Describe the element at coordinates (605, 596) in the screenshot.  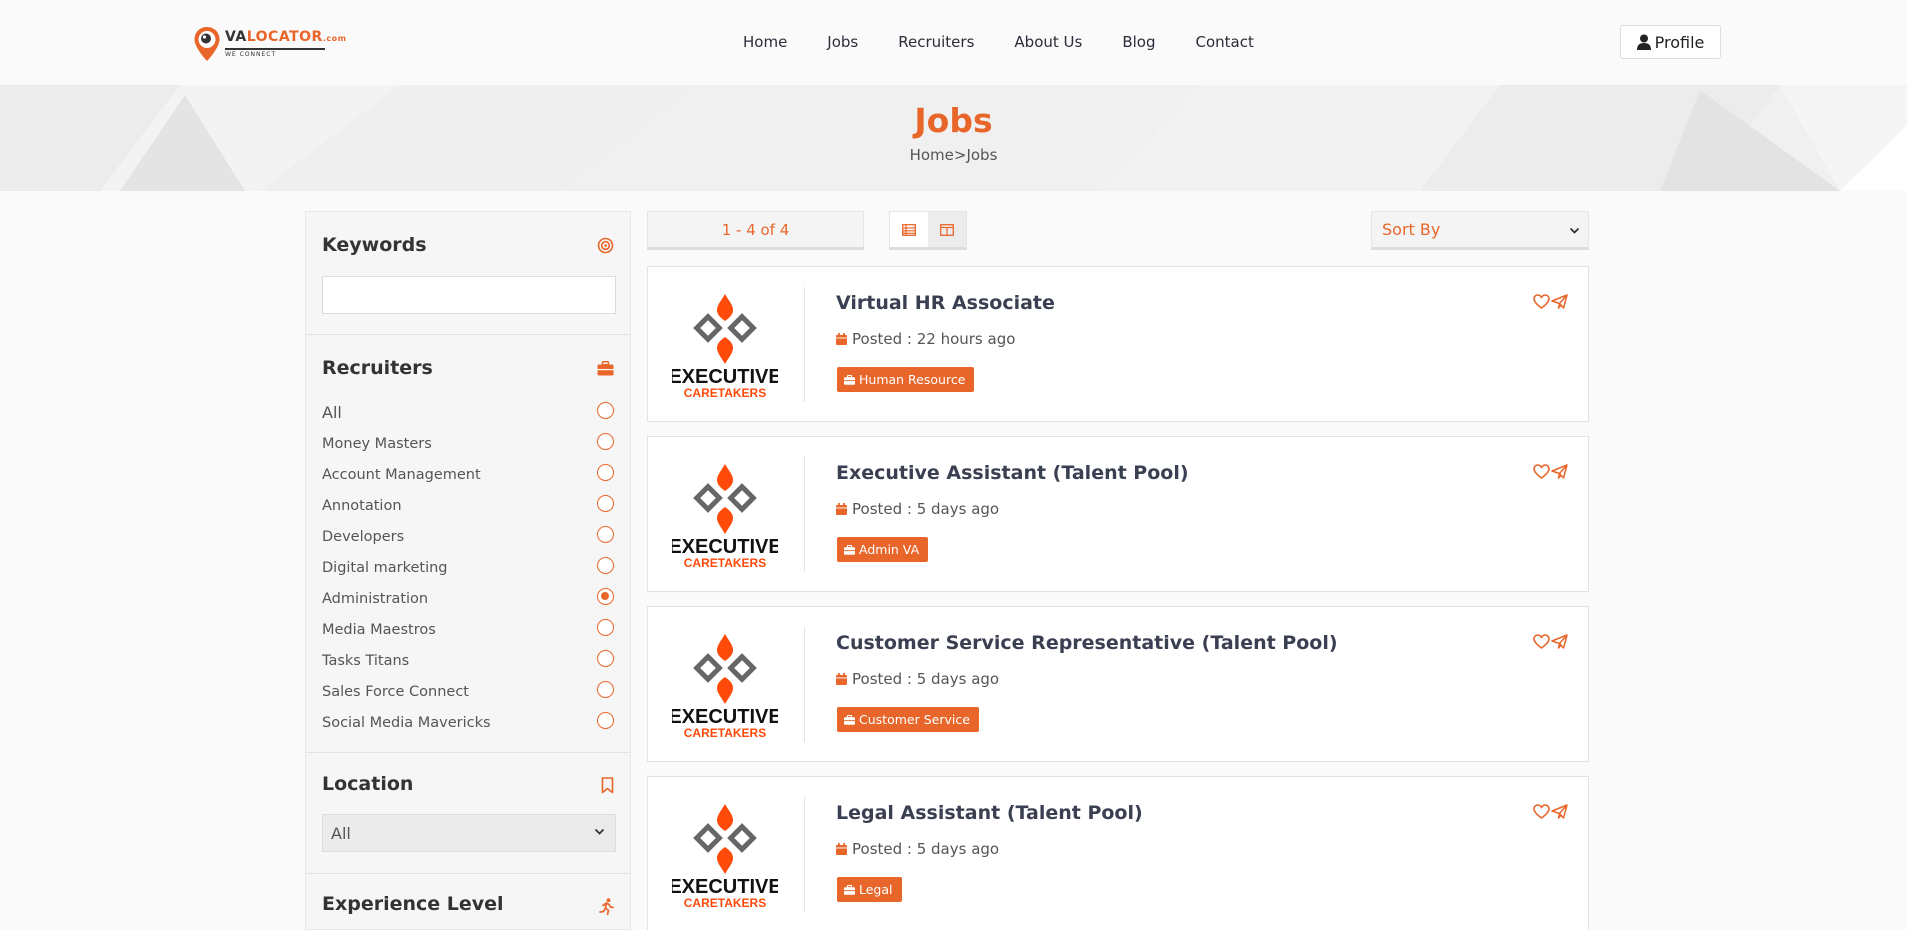
I see `recruiter-radio-checked` at that location.